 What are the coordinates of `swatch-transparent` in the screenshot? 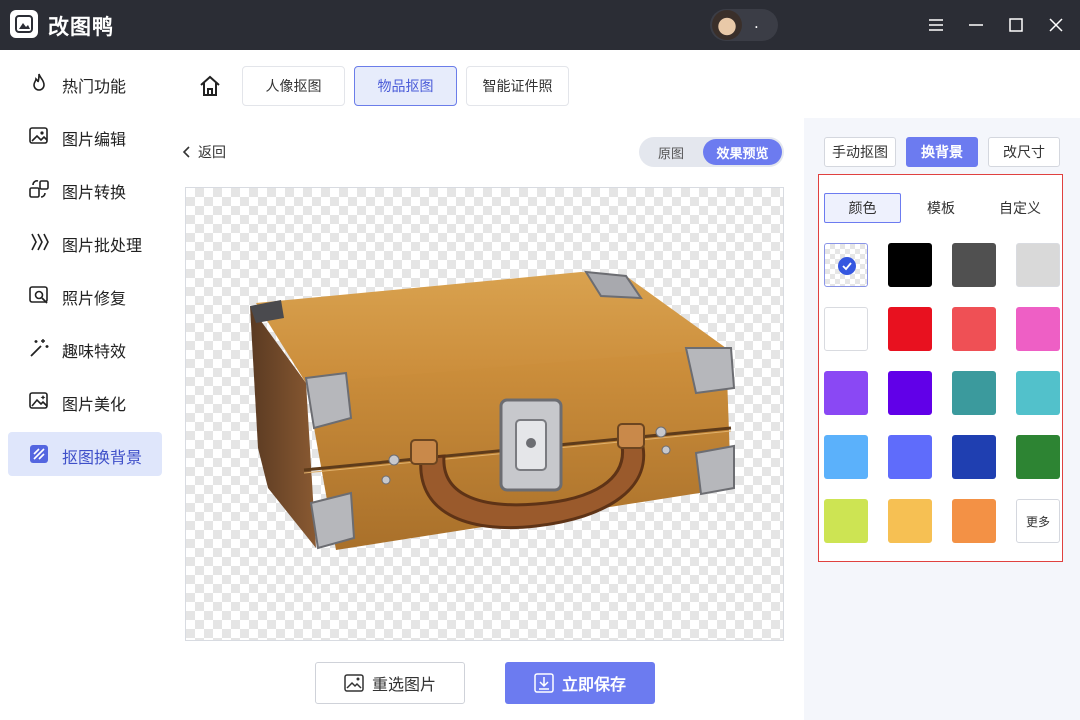 It's located at (846, 265).